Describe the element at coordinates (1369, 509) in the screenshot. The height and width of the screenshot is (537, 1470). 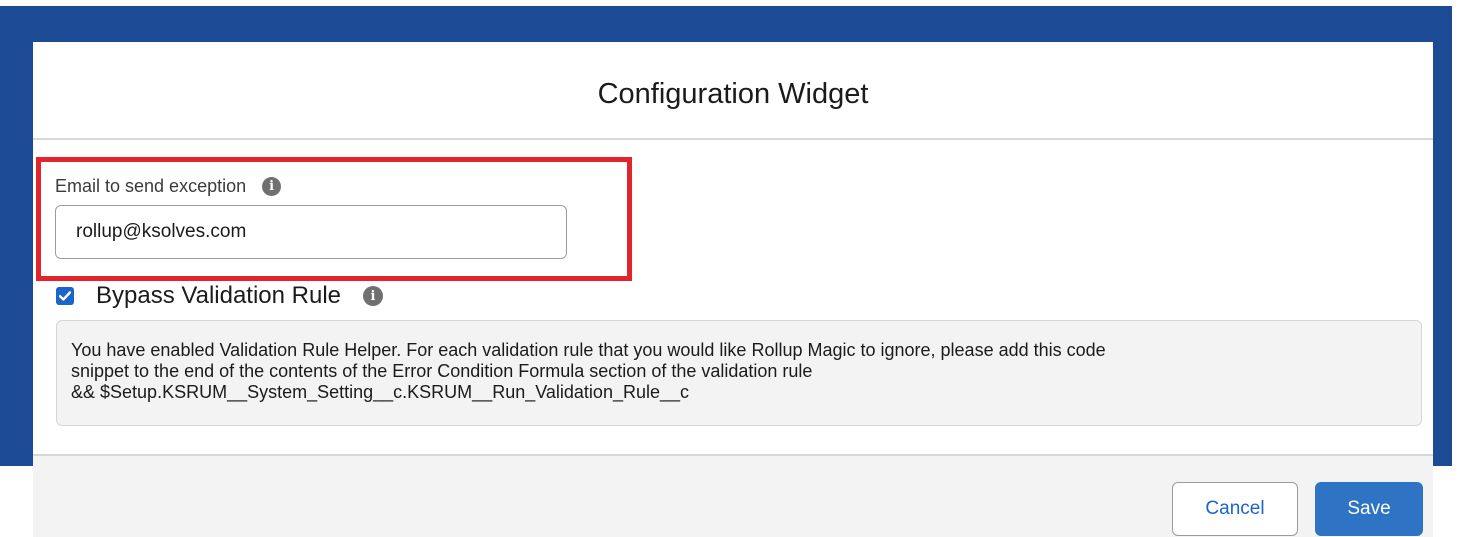
I see `save-button: Save` at that location.